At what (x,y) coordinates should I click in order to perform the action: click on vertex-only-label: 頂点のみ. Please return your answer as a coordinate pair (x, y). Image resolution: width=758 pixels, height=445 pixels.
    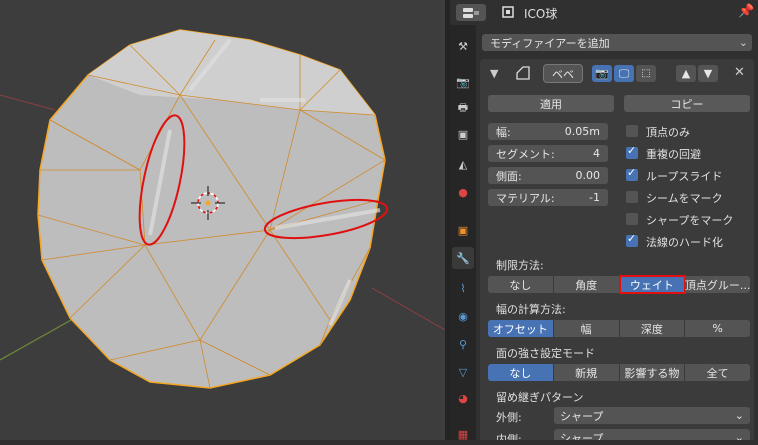
    Looking at the image, I should click on (668, 132).